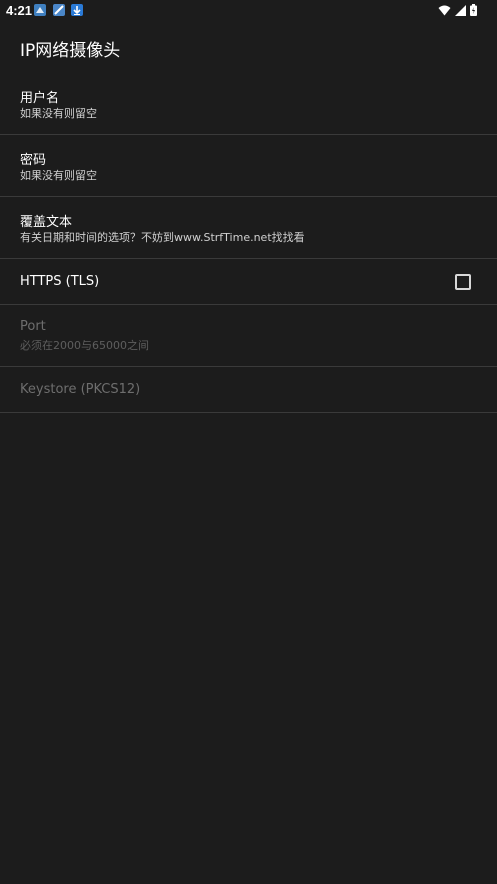 The height and width of the screenshot is (884, 497). What do you see at coordinates (84, 345) in the screenshot?
I see `preference-summary: 必须在2000与65000之间` at bounding box center [84, 345].